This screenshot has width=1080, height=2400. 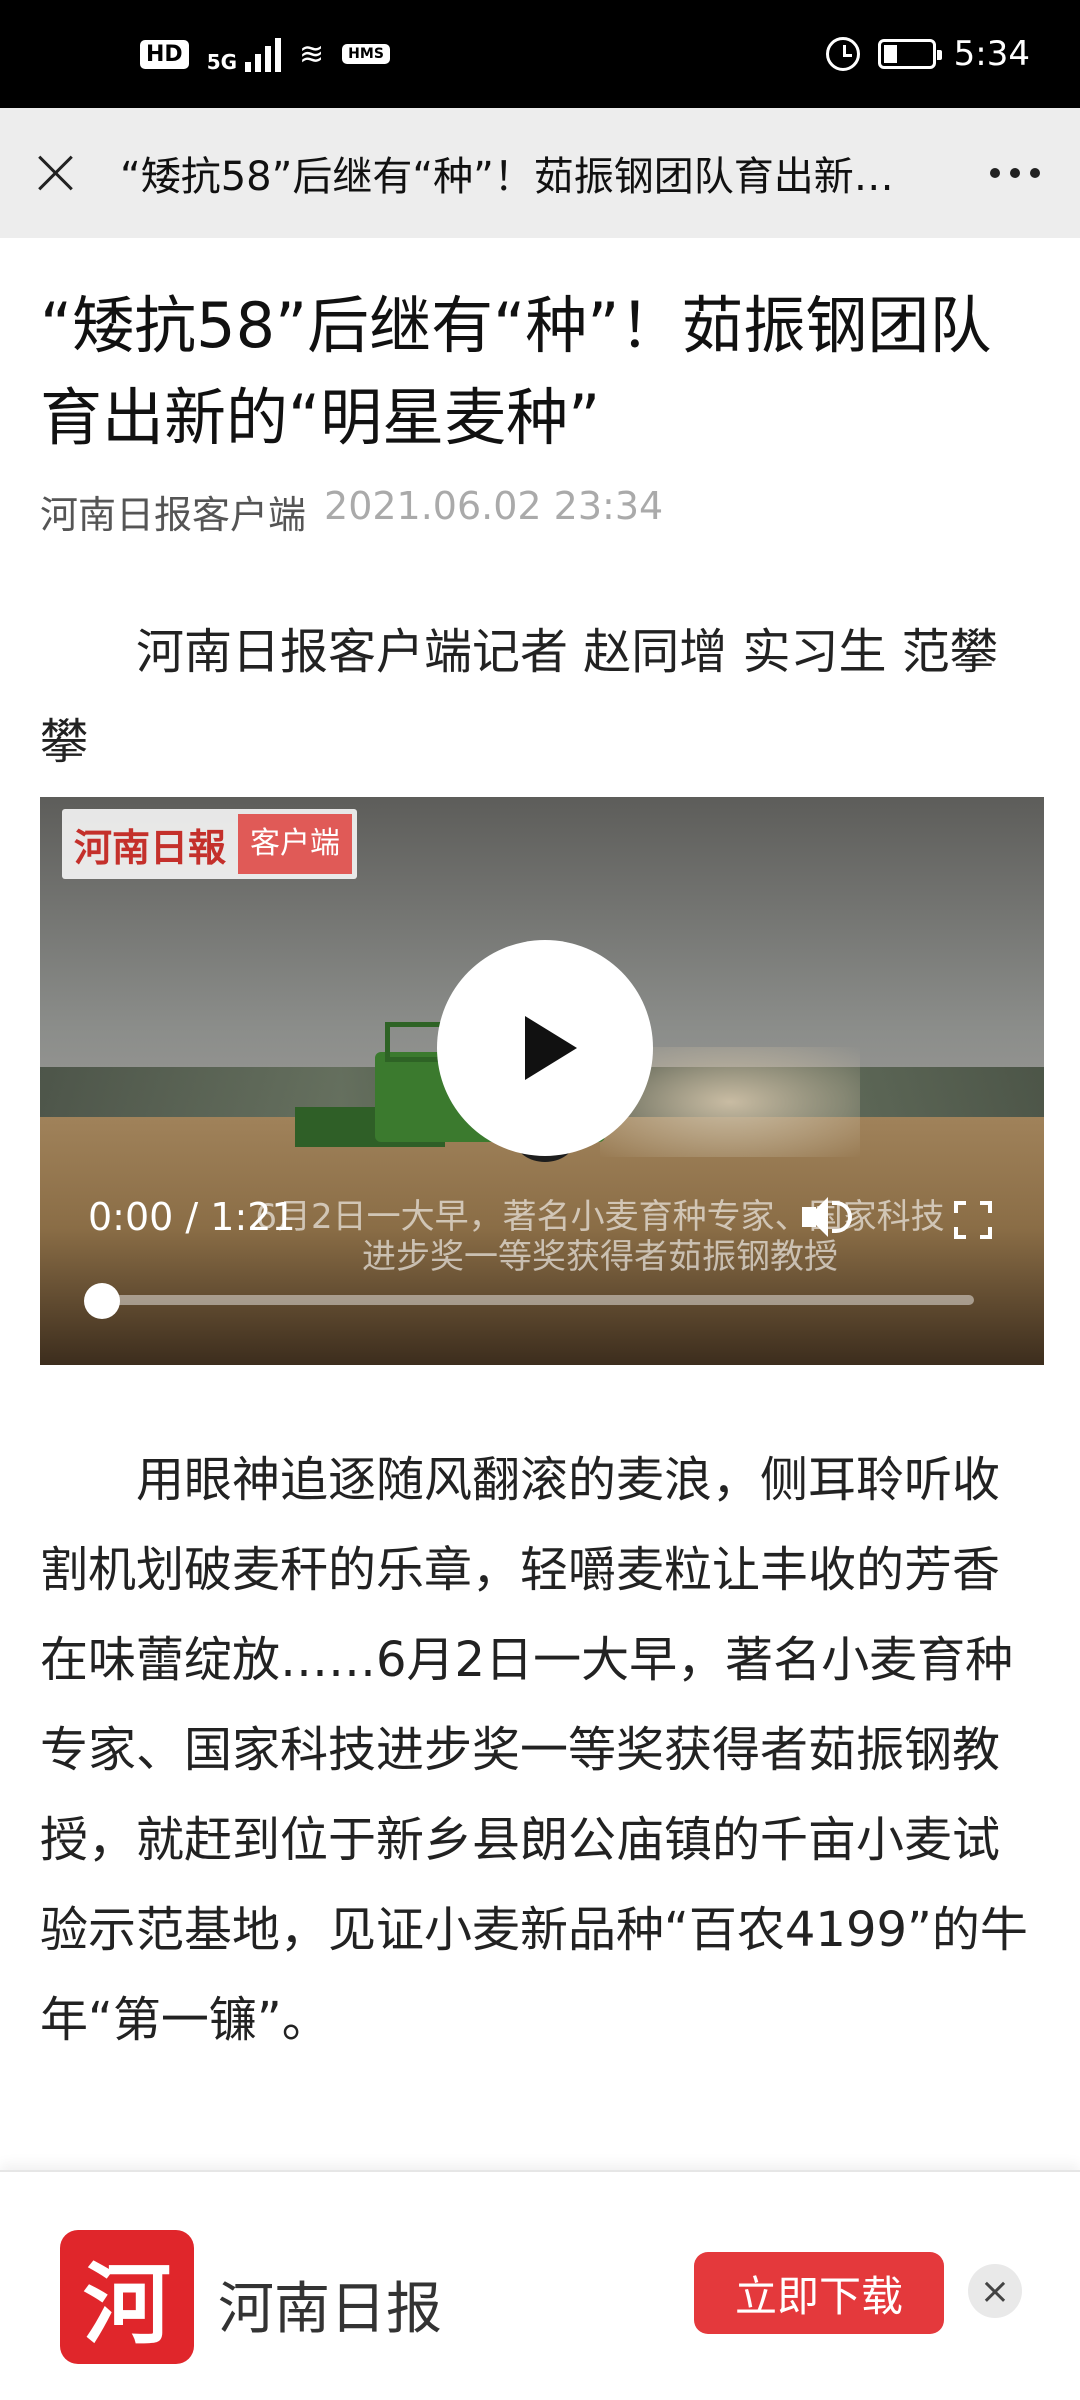 I want to click on video-watermark-logo: 河南日報 客户端, so click(x=210, y=844).